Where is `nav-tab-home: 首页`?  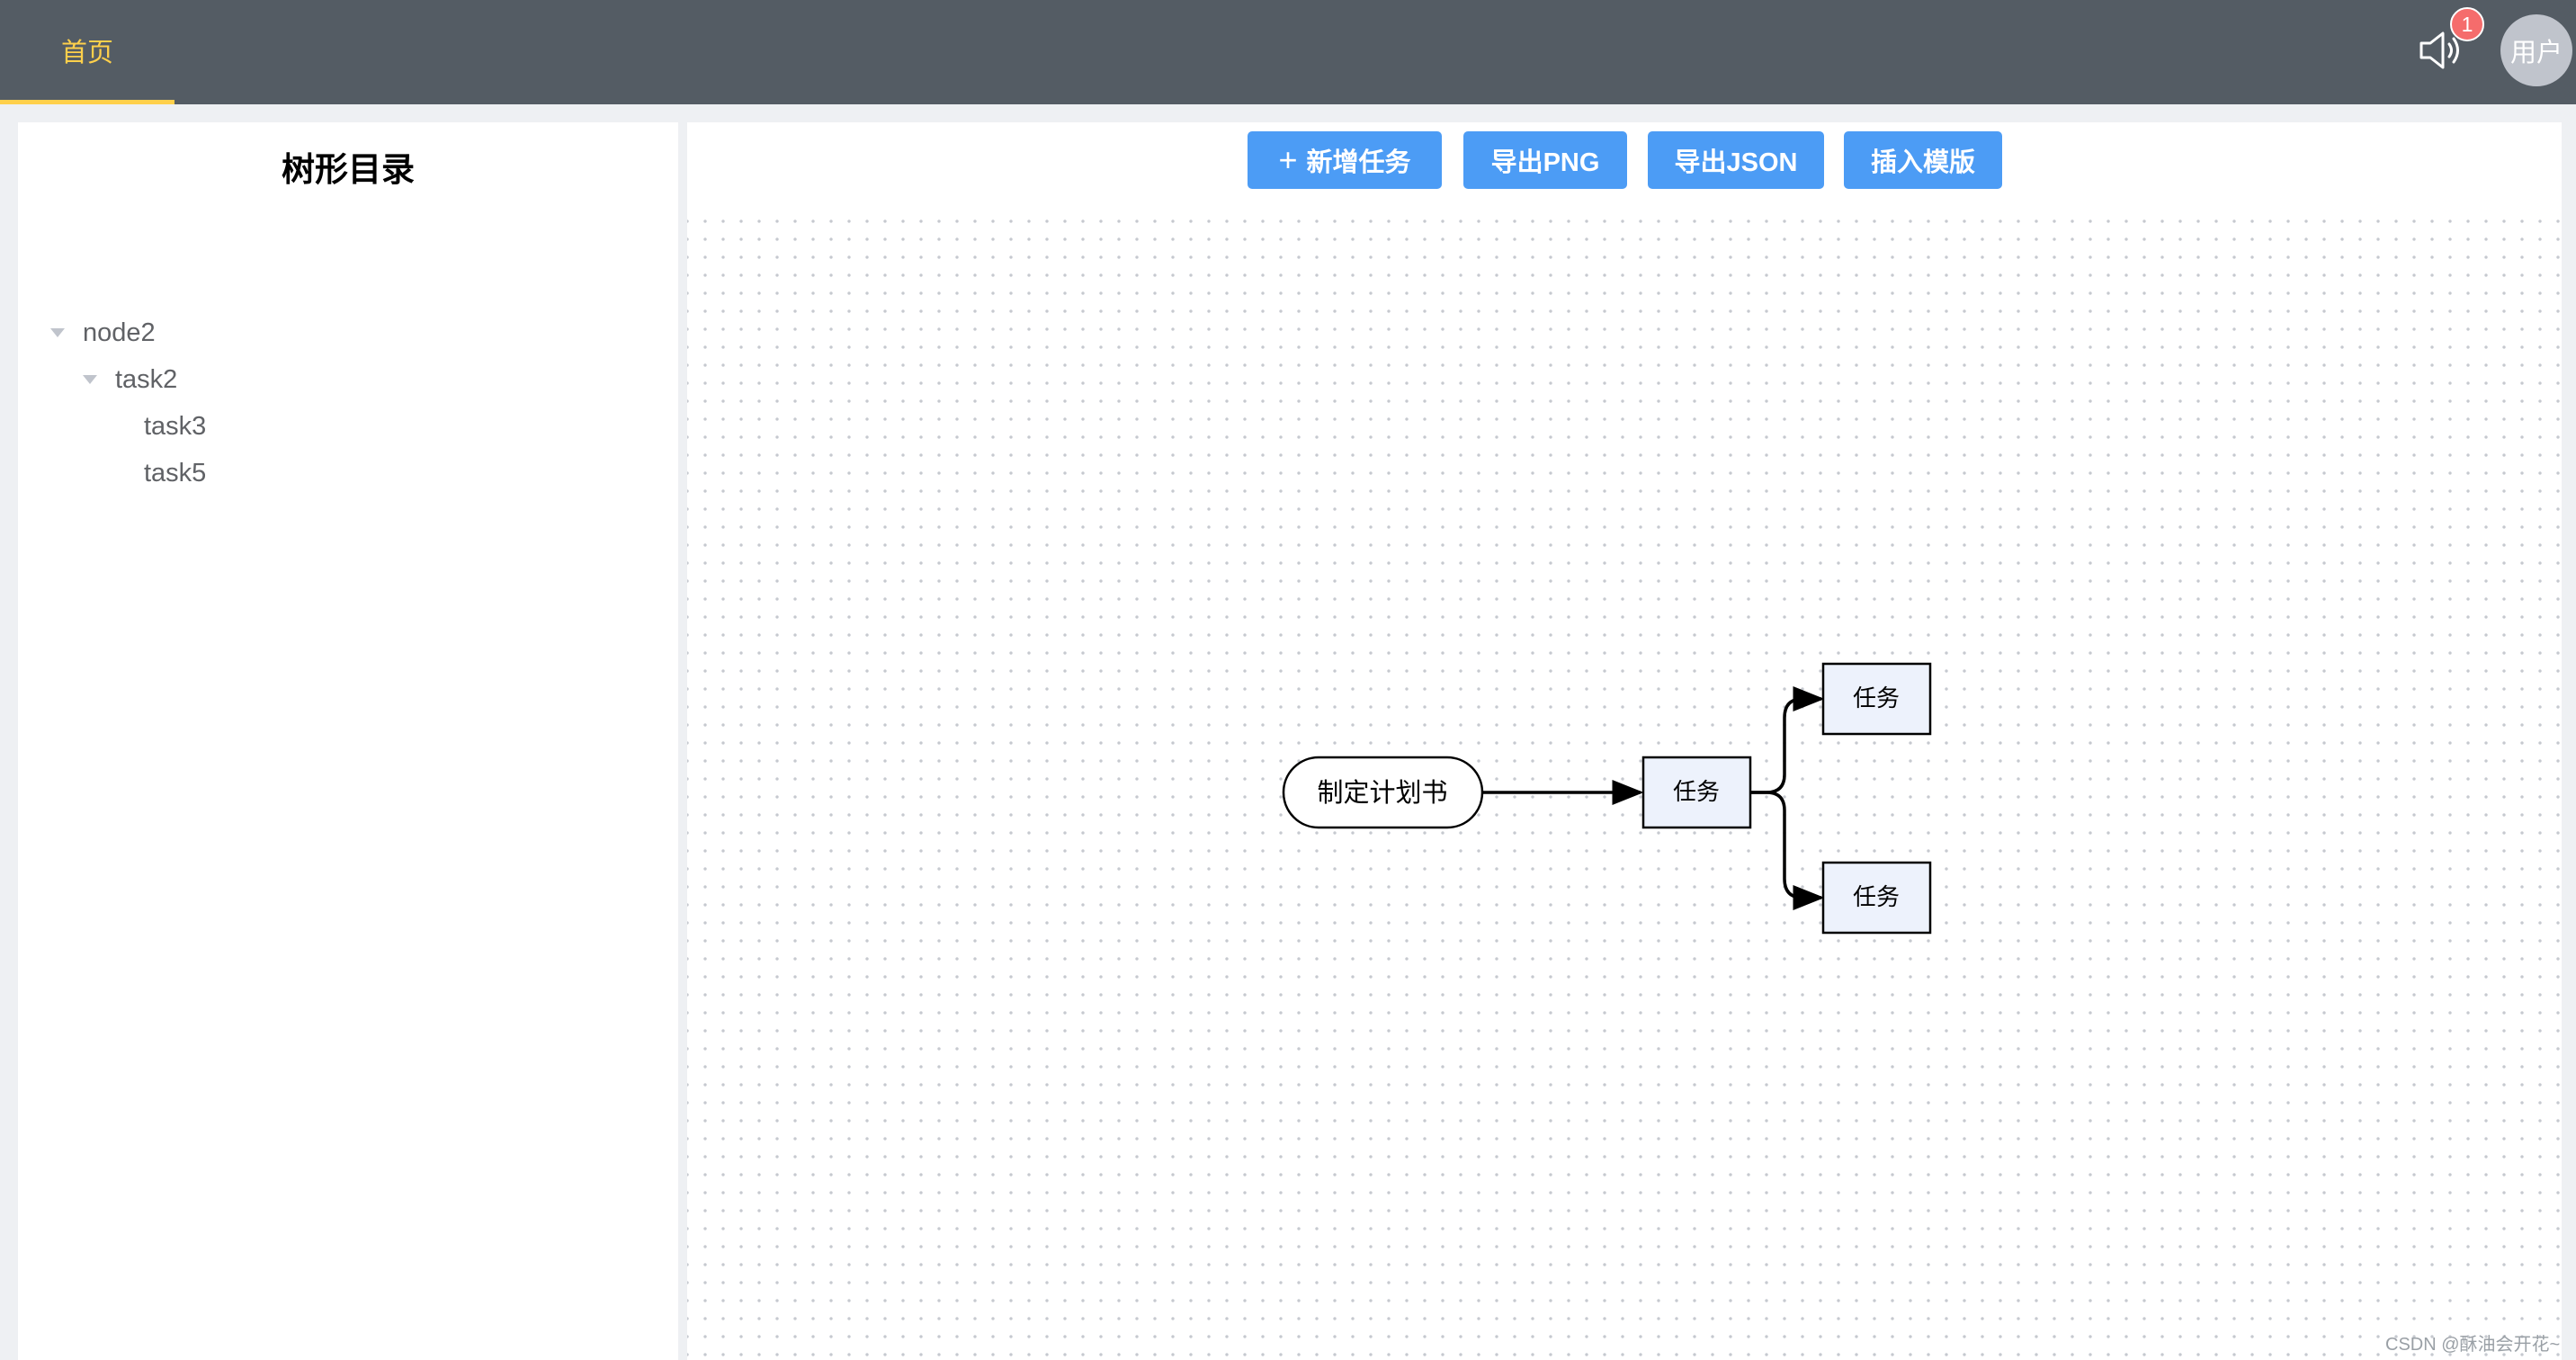 nav-tab-home: 首页 is located at coordinates (87, 52).